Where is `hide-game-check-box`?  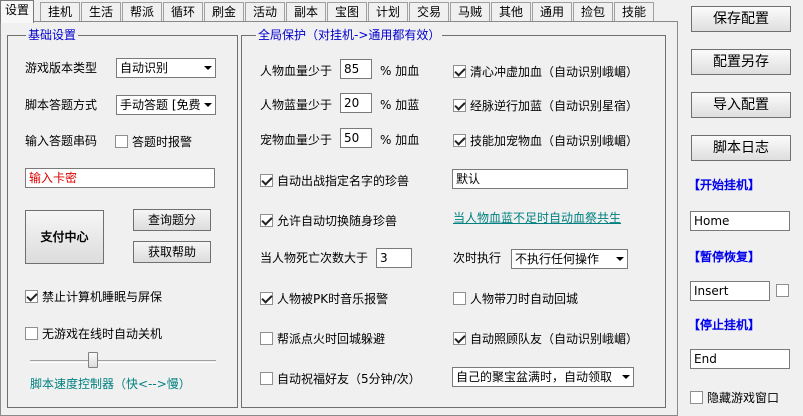
hide-game-check-box is located at coordinates (696, 397).